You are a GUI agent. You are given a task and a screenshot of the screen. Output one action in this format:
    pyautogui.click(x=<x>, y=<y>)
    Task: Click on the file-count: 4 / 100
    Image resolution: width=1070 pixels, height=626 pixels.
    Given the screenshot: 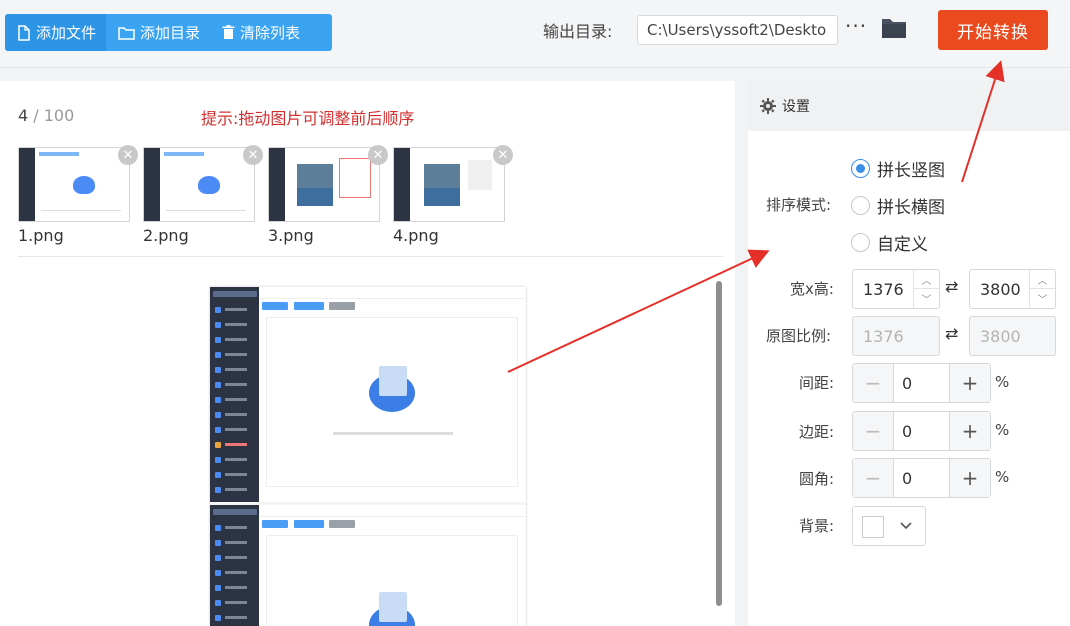 What is the action you would take?
    pyautogui.click(x=46, y=115)
    